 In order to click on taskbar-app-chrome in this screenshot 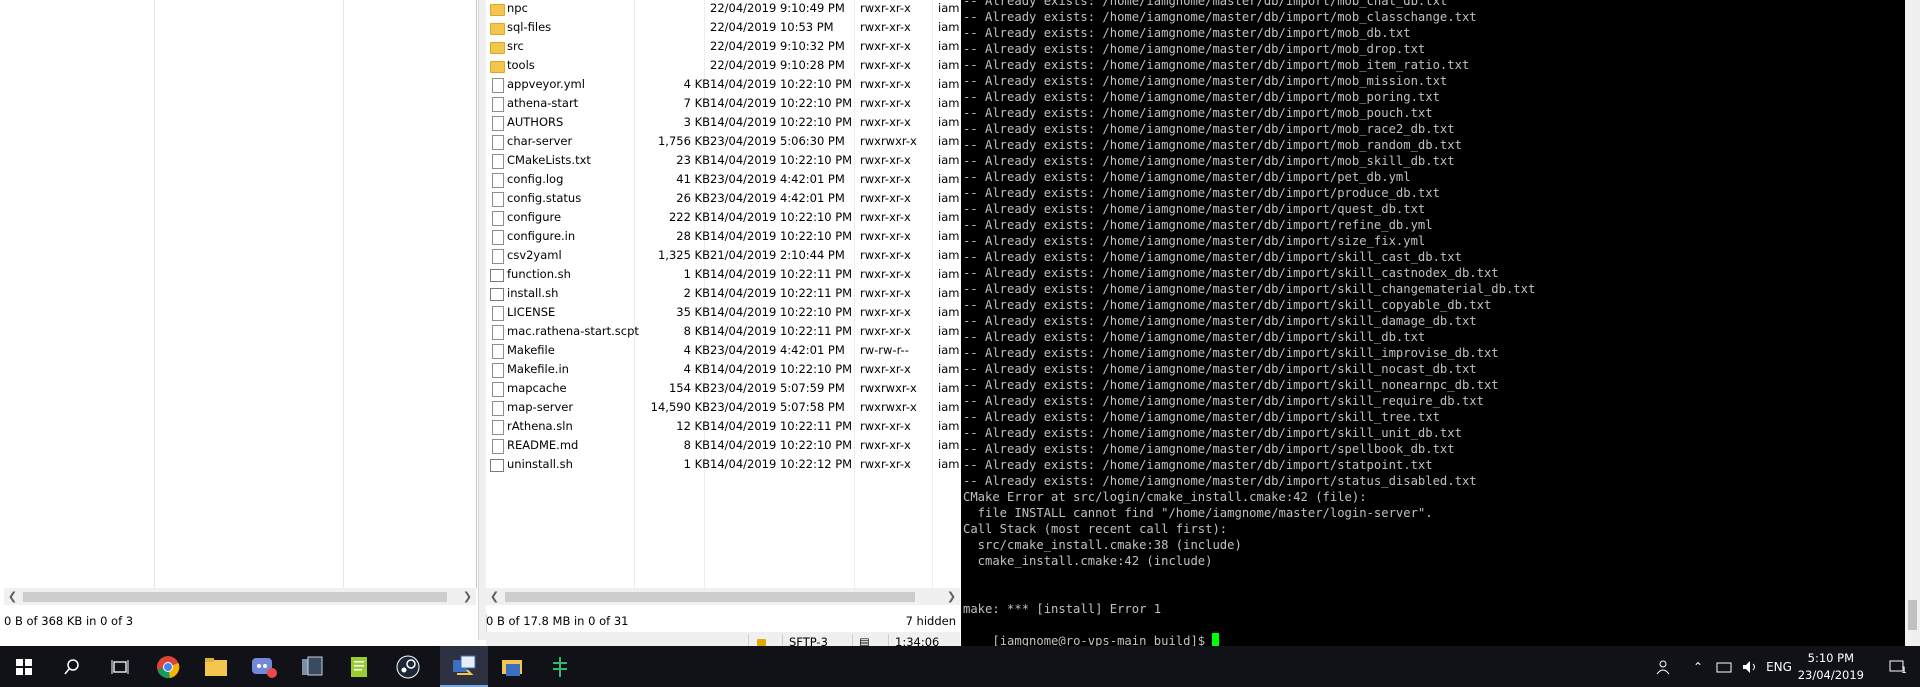, I will do `click(168, 666)`.